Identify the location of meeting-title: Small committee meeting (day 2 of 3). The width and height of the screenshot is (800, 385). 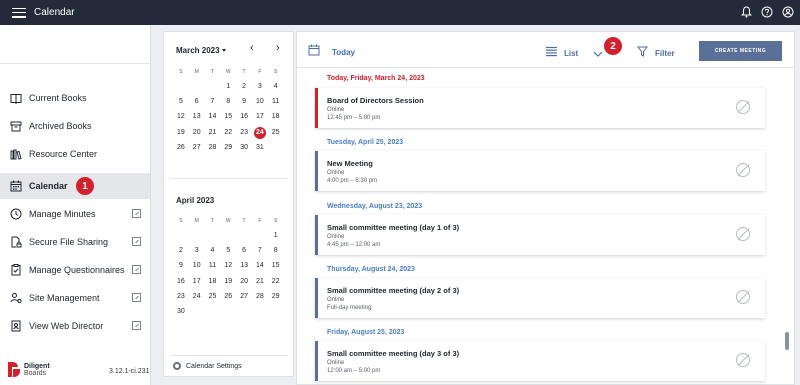
(393, 290).